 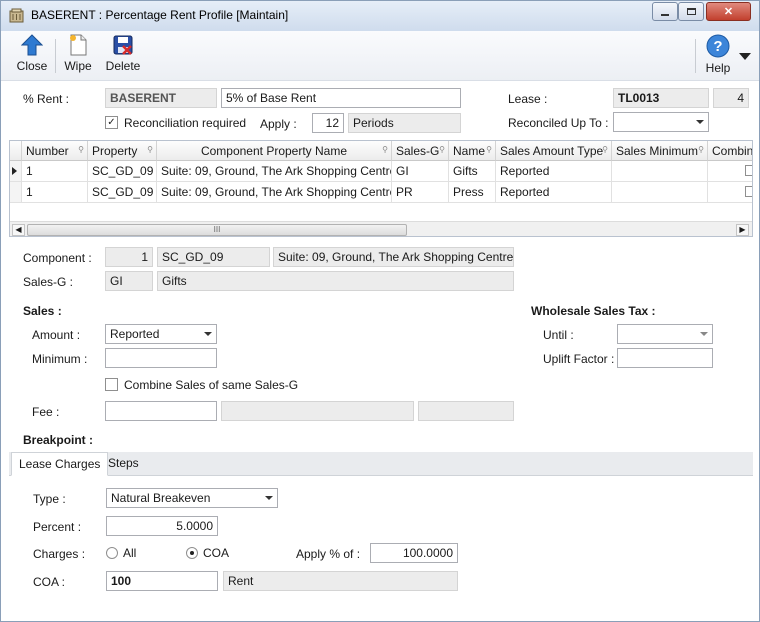 I want to click on help-icon: ?, so click(x=718, y=46).